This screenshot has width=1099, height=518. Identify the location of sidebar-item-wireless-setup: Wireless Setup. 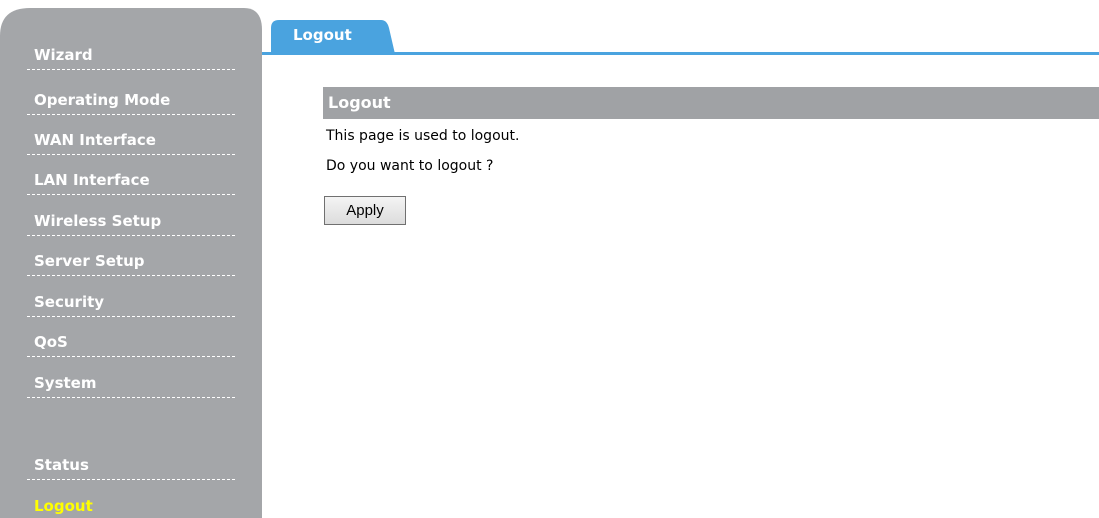
(131, 221).